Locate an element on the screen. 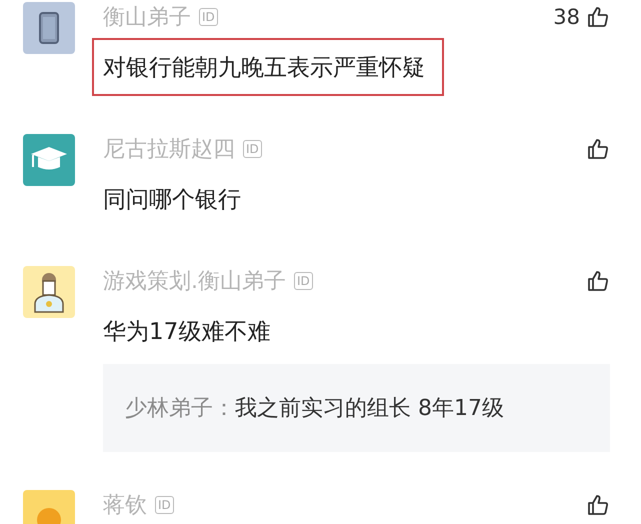 This screenshot has width=641, height=524. comment-text: 同问哪个银行 is located at coordinates (172, 200).